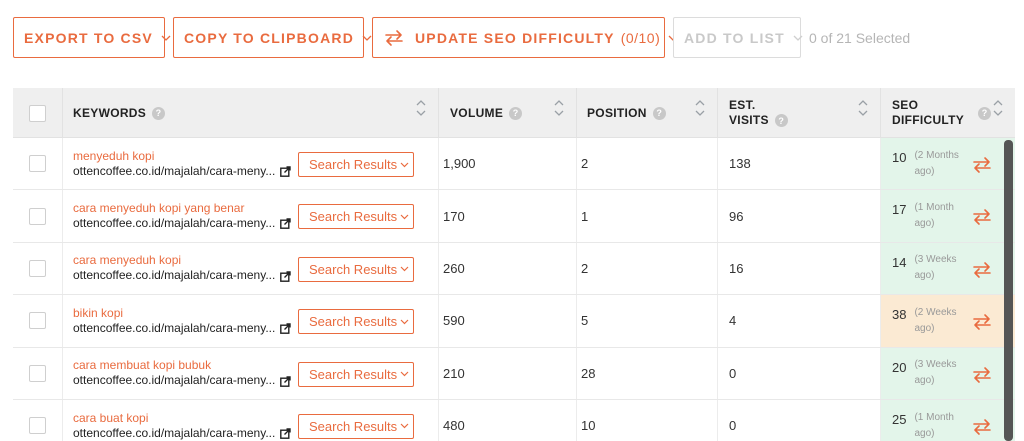 This screenshot has width=1024, height=441. What do you see at coordinates (525, 37) in the screenshot?
I see `update-seo-difficulty-button: UPDATE SEO DIFFICULTY (0/10)` at bounding box center [525, 37].